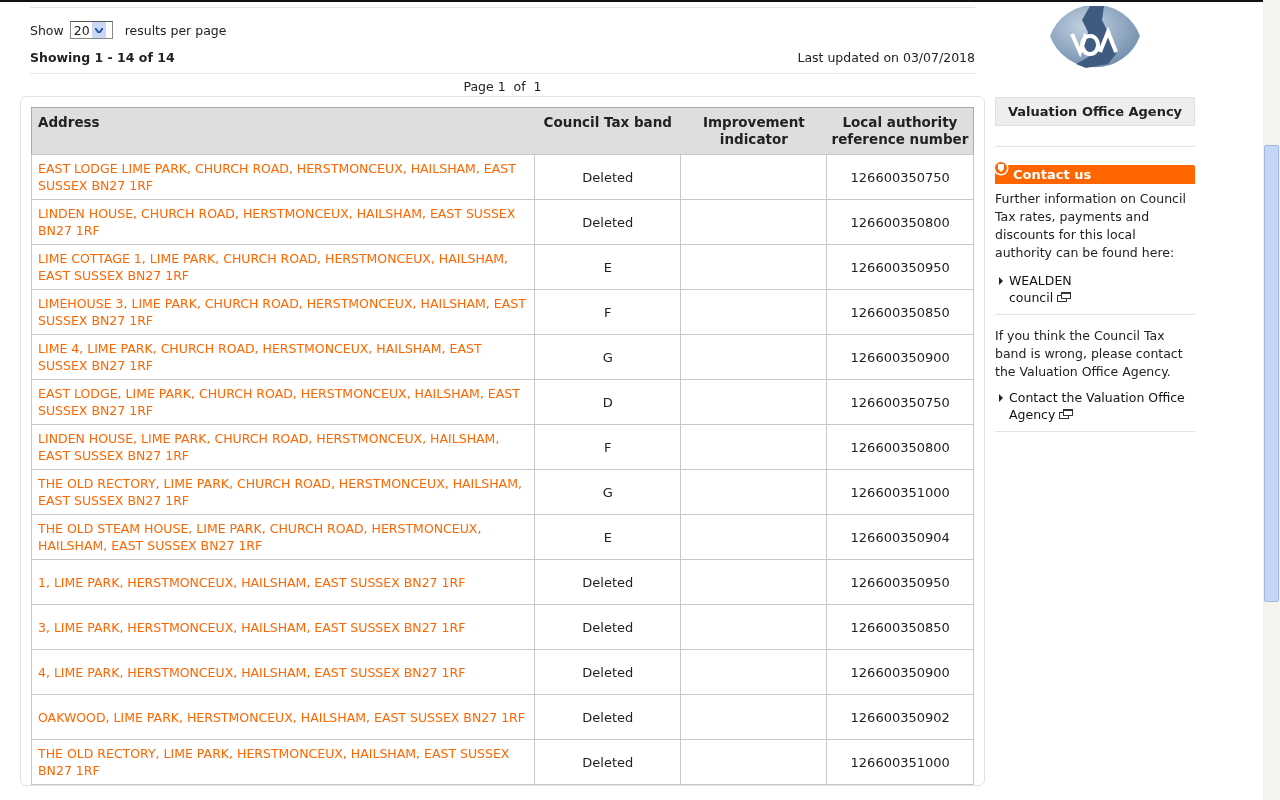  Describe the element at coordinates (1095, 111) in the screenshot. I see `agency-name-heading: Valuation Office Agency` at that location.